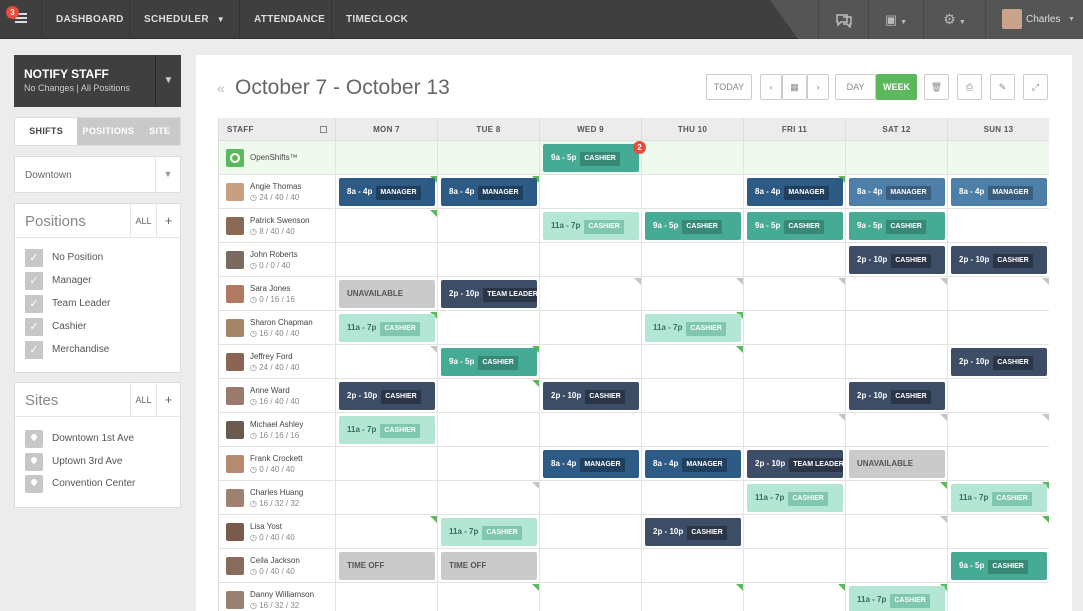 Image resolution: width=1083 pixels, height=611 pixels. Describe the element at coordinates (1002, 87) in the screenshot. I see `wrench-icon: ✎` at that location.